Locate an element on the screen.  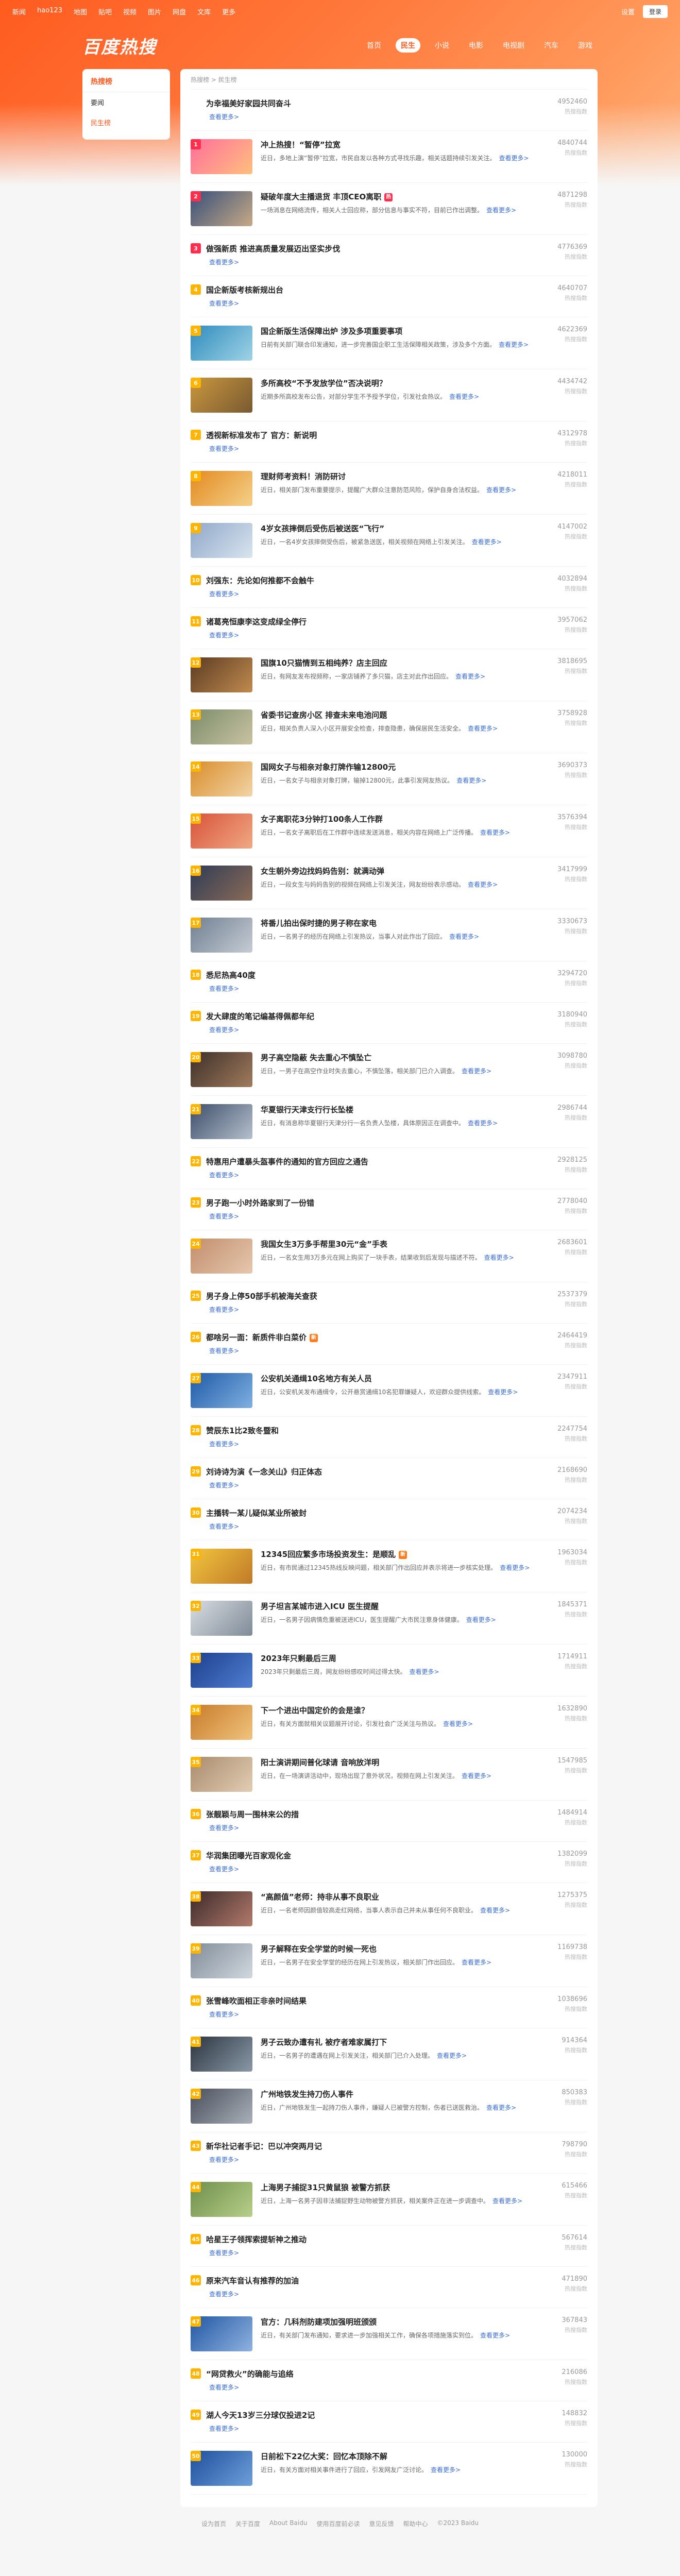
top-nav-link: hao123 is located at coordinates (49, 11).